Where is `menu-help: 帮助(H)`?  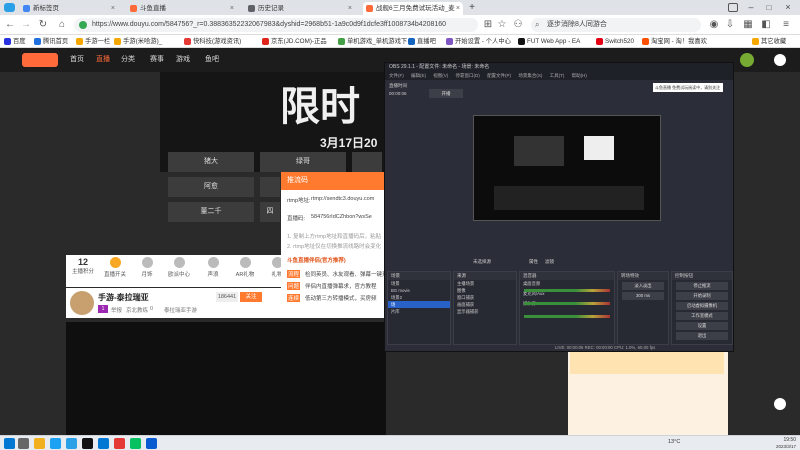 menu-help: 帮助(H) is located at coordinates (579, 75).